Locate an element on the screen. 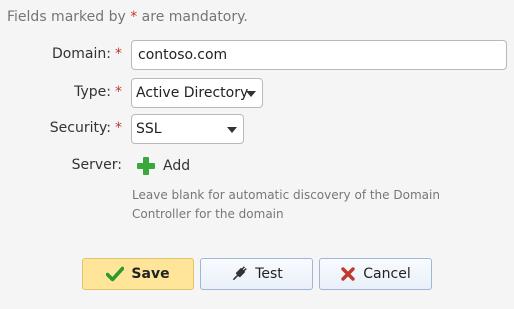 The image size is (514, 309). type-select: Active Directory is located at coordinates (197, 93).